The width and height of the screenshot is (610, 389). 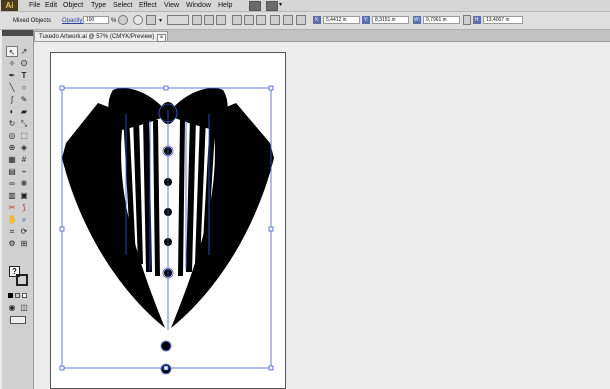 I want to click on shirt-buttons, so click(x=166, y=260).